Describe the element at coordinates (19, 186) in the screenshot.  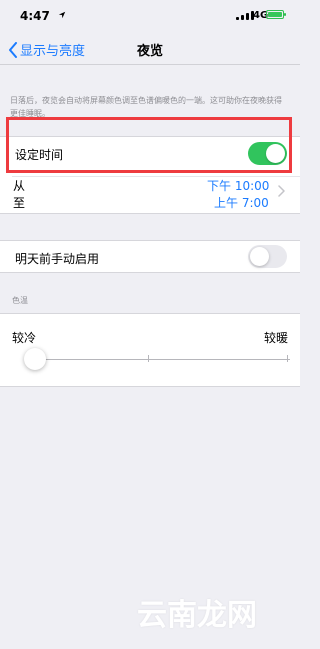
I see `from-label: 从` at that location.